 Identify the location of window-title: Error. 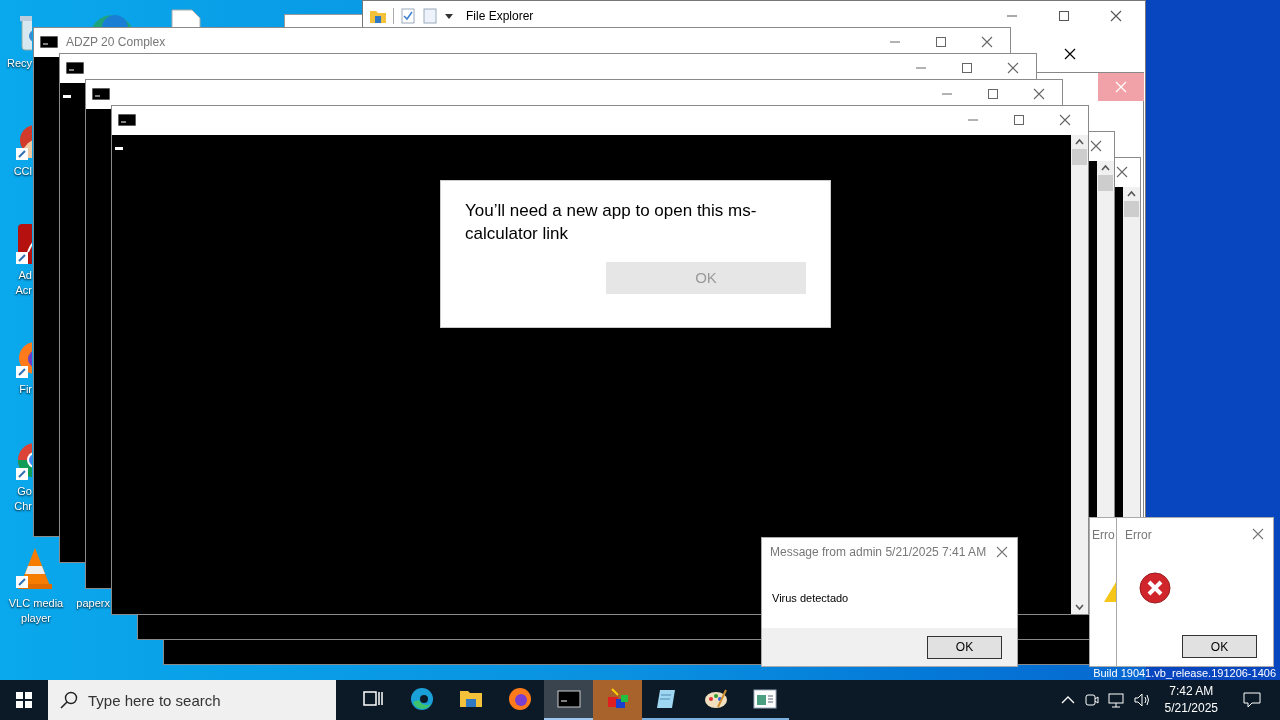
(1138, 535).